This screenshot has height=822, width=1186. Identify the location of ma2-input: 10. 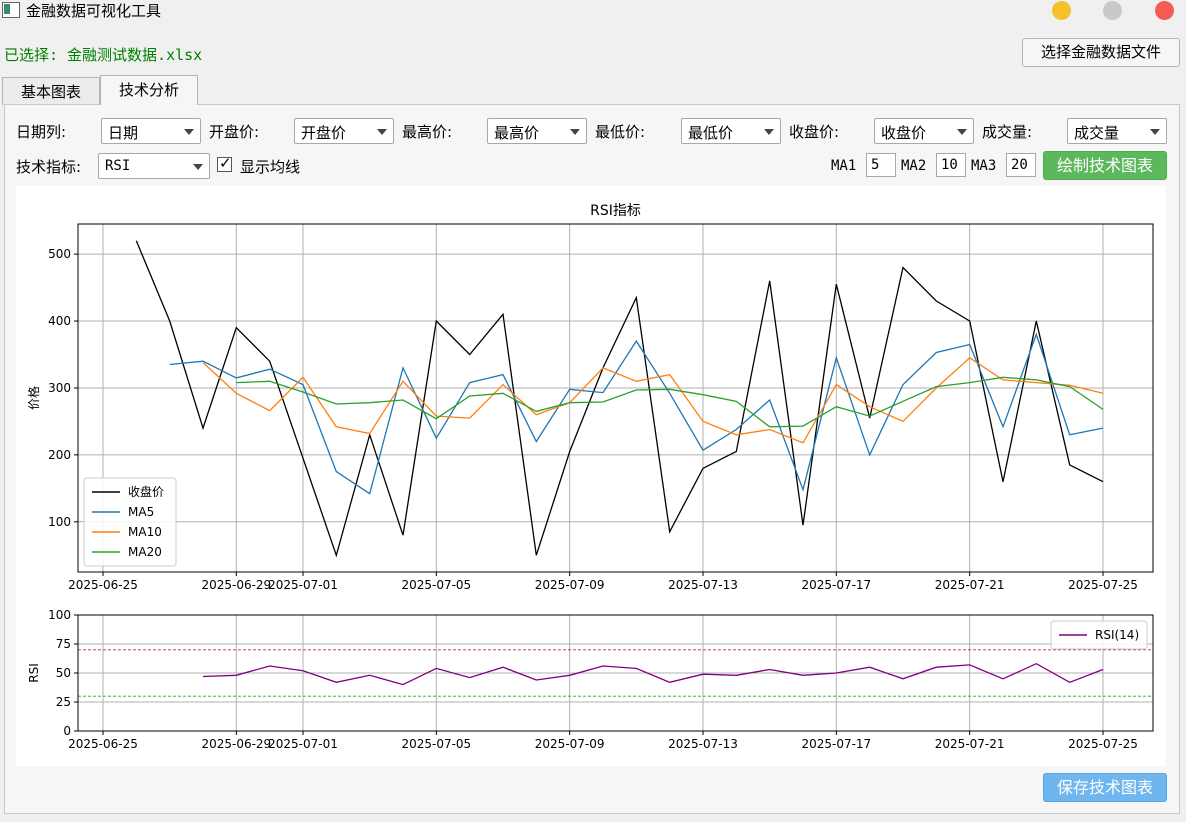
(951, 165).